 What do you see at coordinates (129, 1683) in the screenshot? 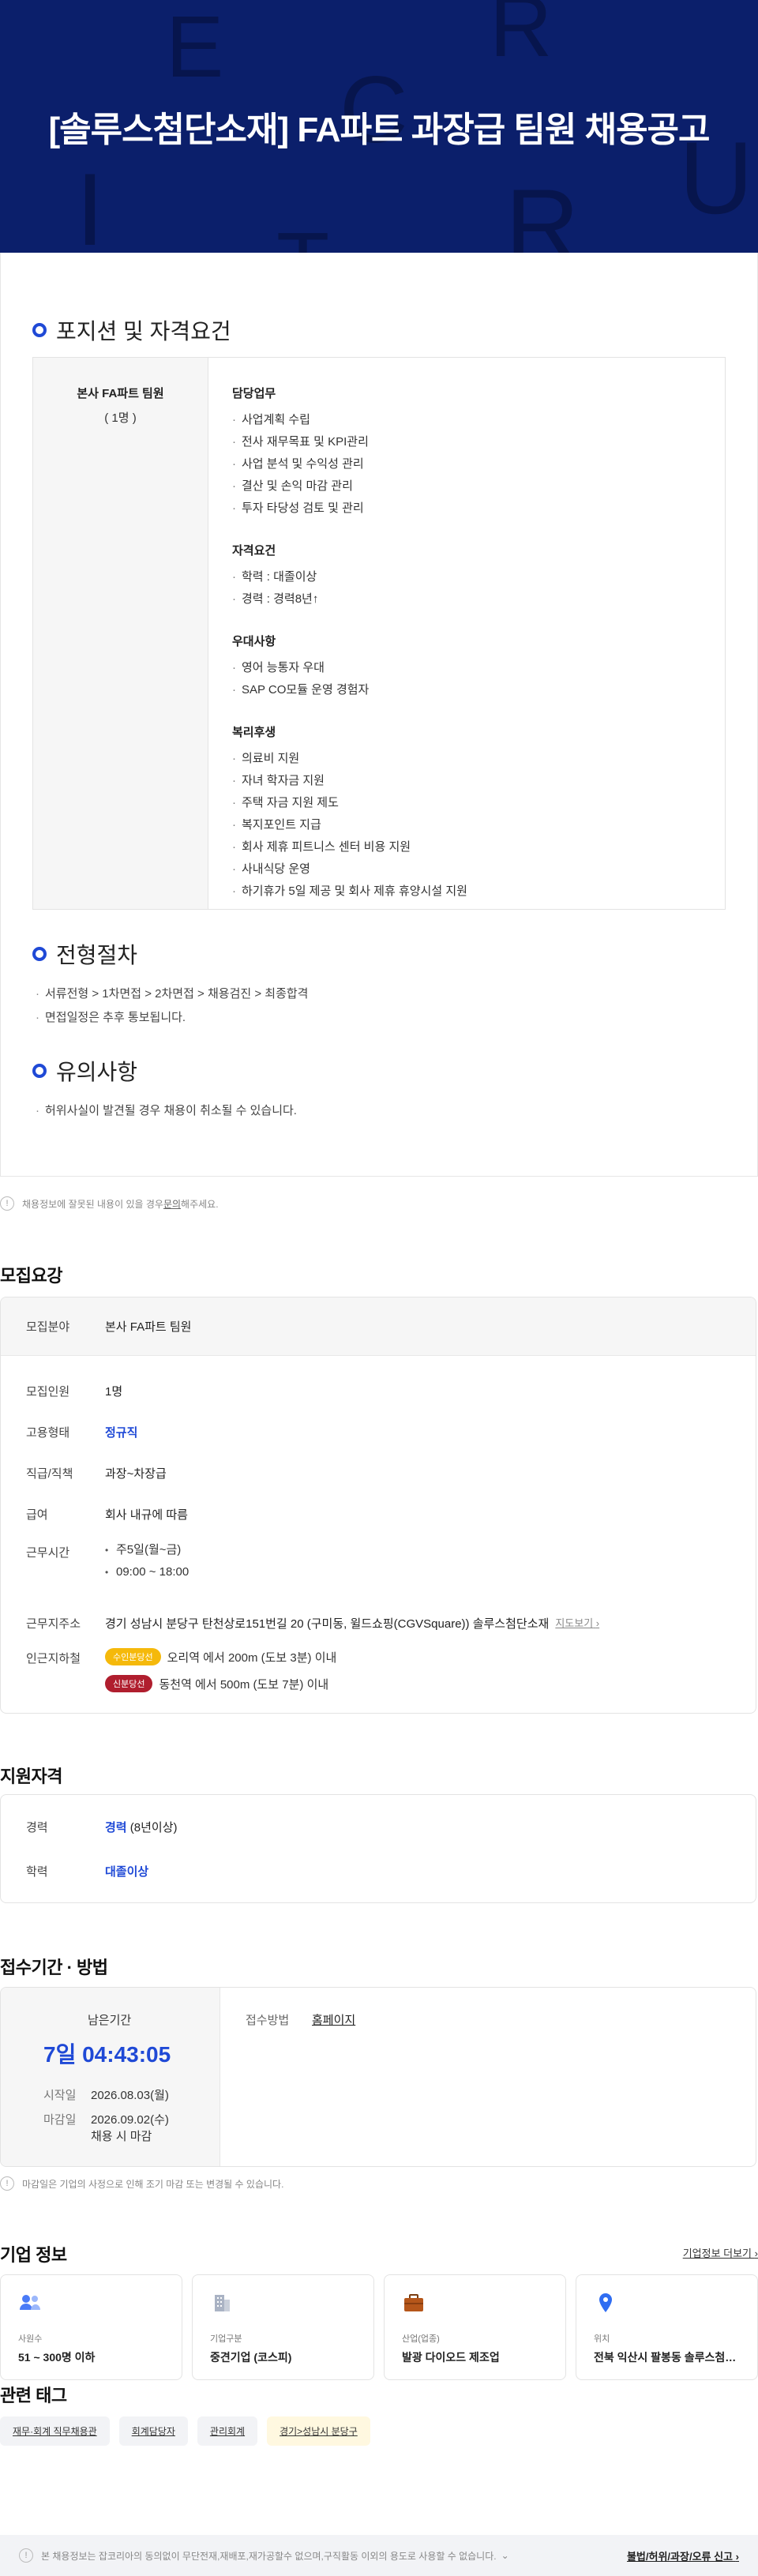
I see `subway-line-badge: 신분당선` at bounding box center [129, 1683].